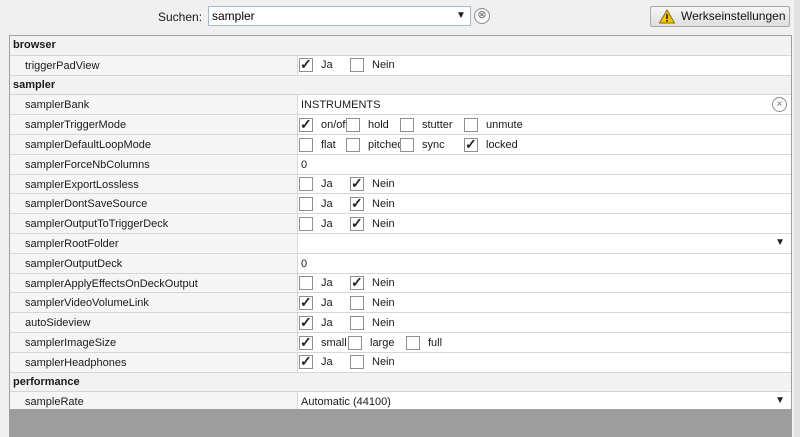 The width and height of the screenshot is (800, 437). Describe the element at coordinates (720, 16) in the screenshot. I see `reset-defaults-button: Werkseinstellungen` at that location.